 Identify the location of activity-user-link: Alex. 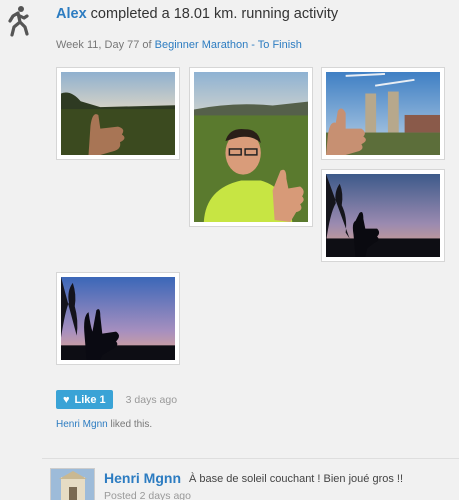
(71, 14).